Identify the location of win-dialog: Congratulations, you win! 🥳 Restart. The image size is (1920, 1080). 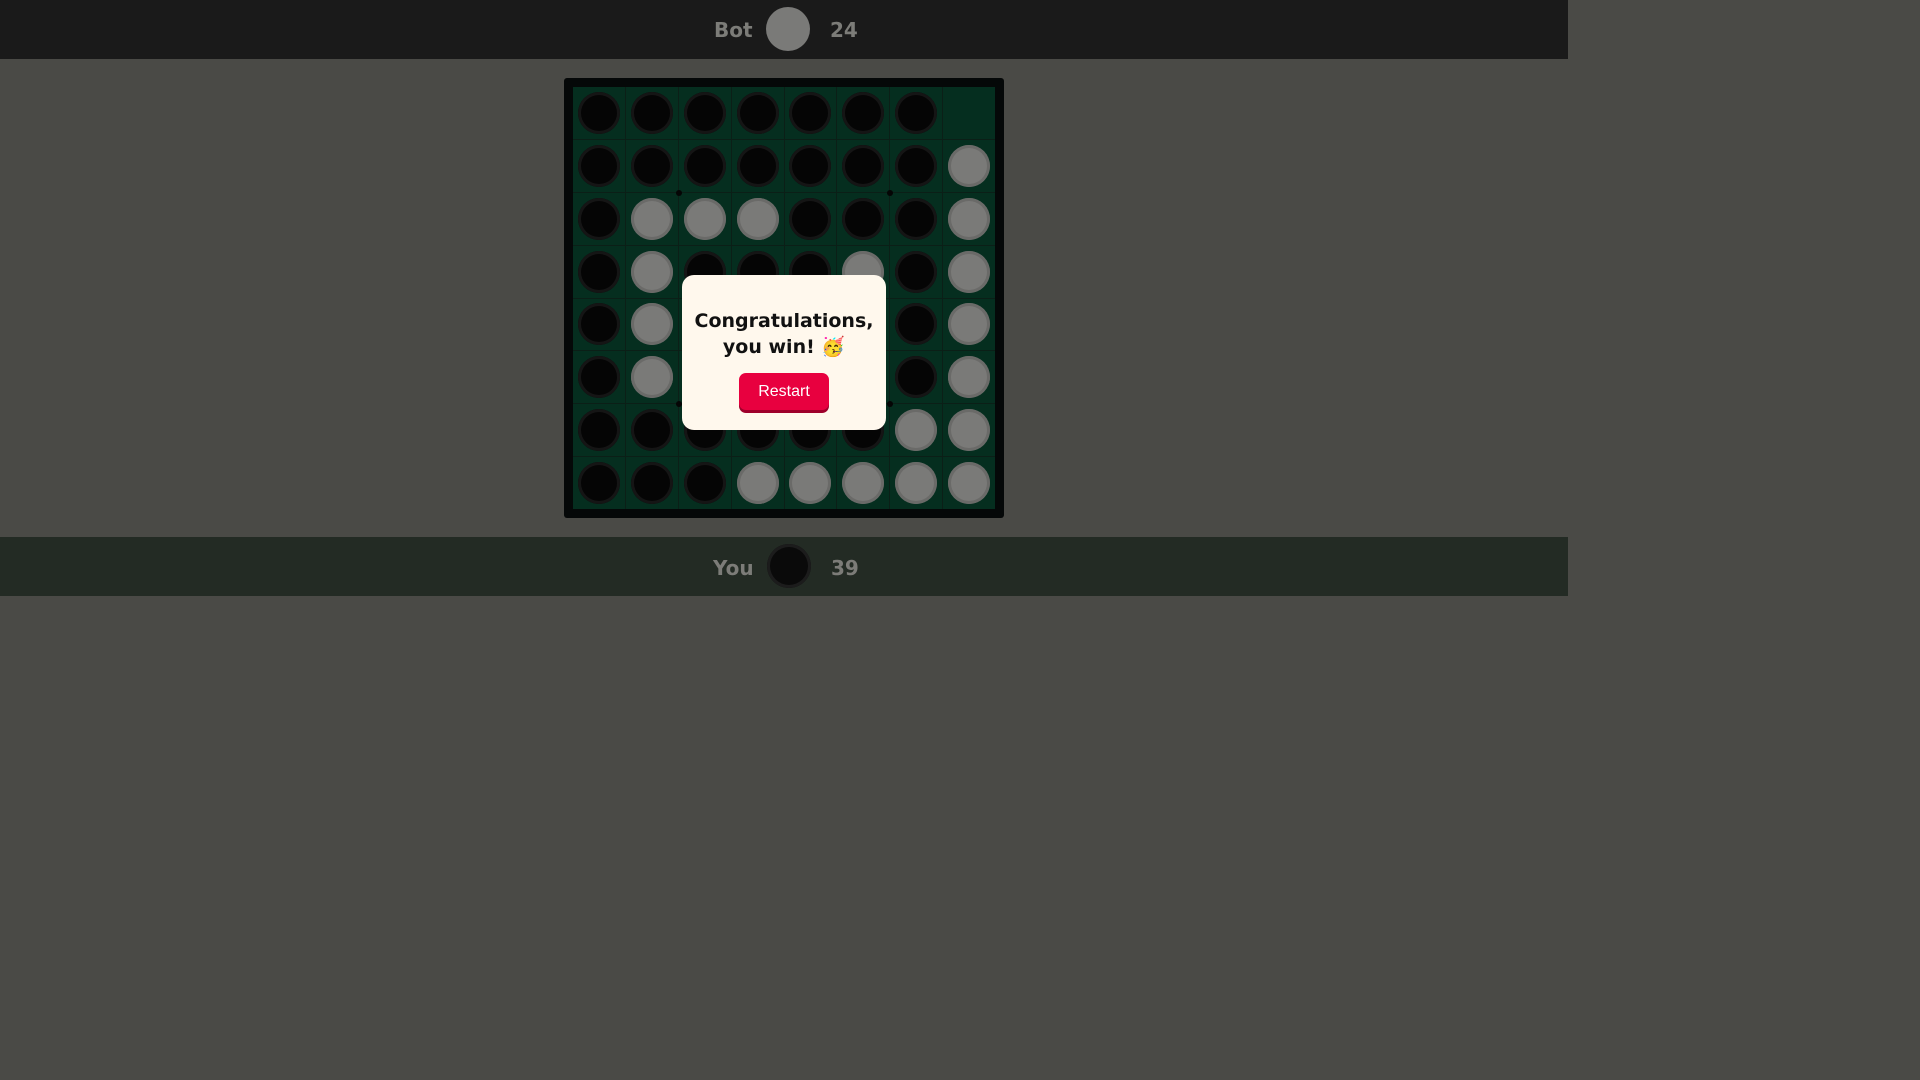
(784, 352).